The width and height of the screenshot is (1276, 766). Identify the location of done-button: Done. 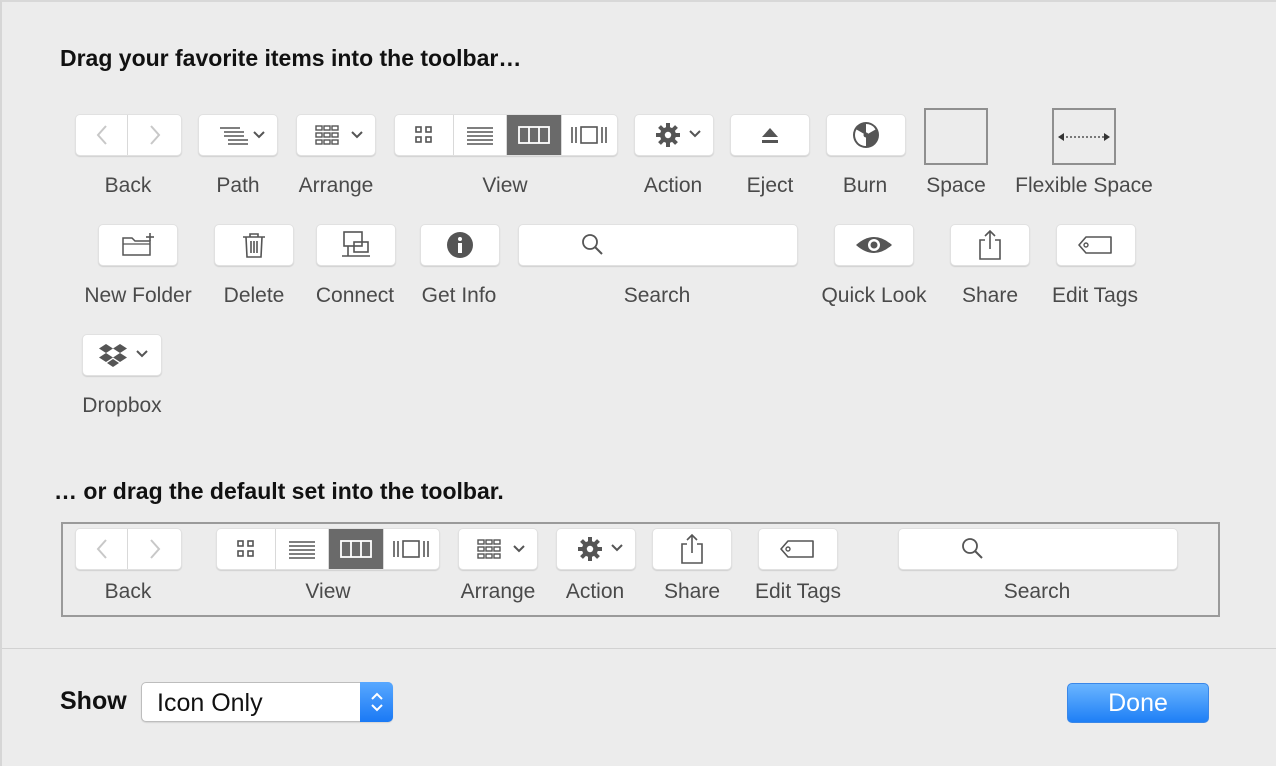
(1138, 703).